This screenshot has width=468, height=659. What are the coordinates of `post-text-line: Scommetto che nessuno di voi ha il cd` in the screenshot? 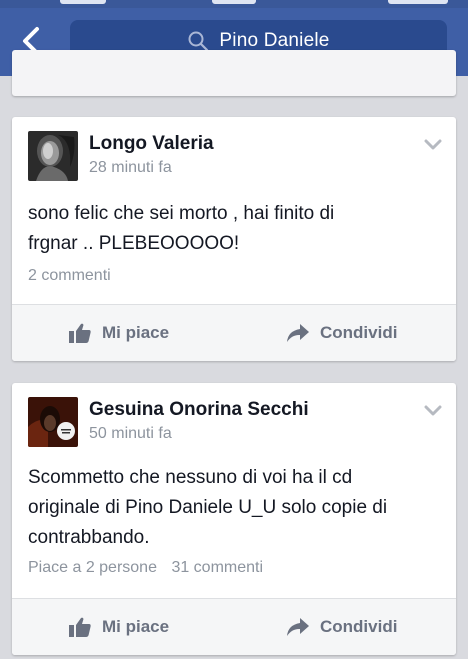 It's located at (190, 477).